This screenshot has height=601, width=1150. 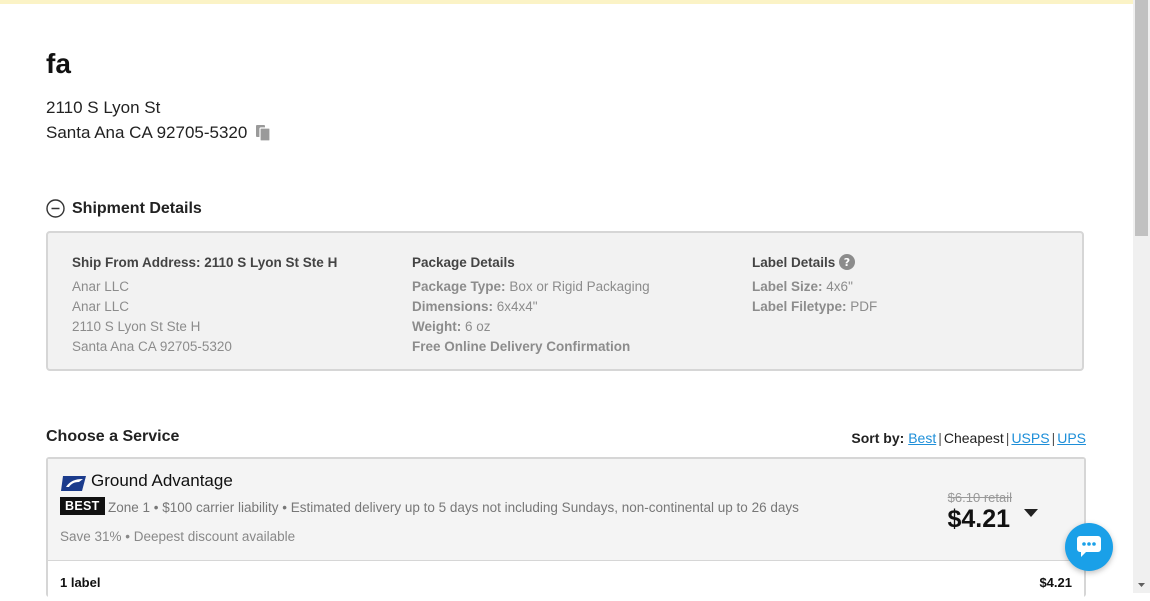 I want to click on recipient-address-line2-row: Santa Ana CA 92705-5320, so click(x=159, y=133).